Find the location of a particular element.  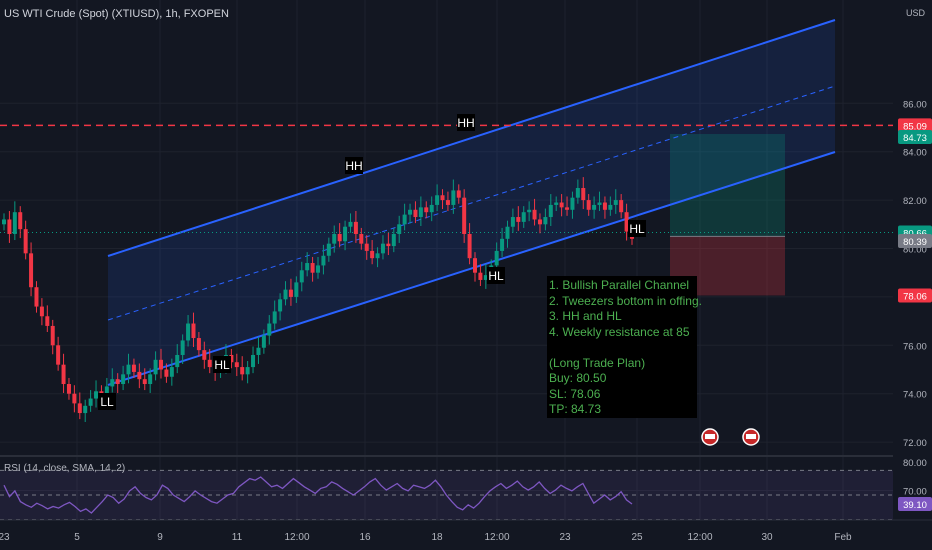

take-profit-zone is located at coordinates (727, 185).